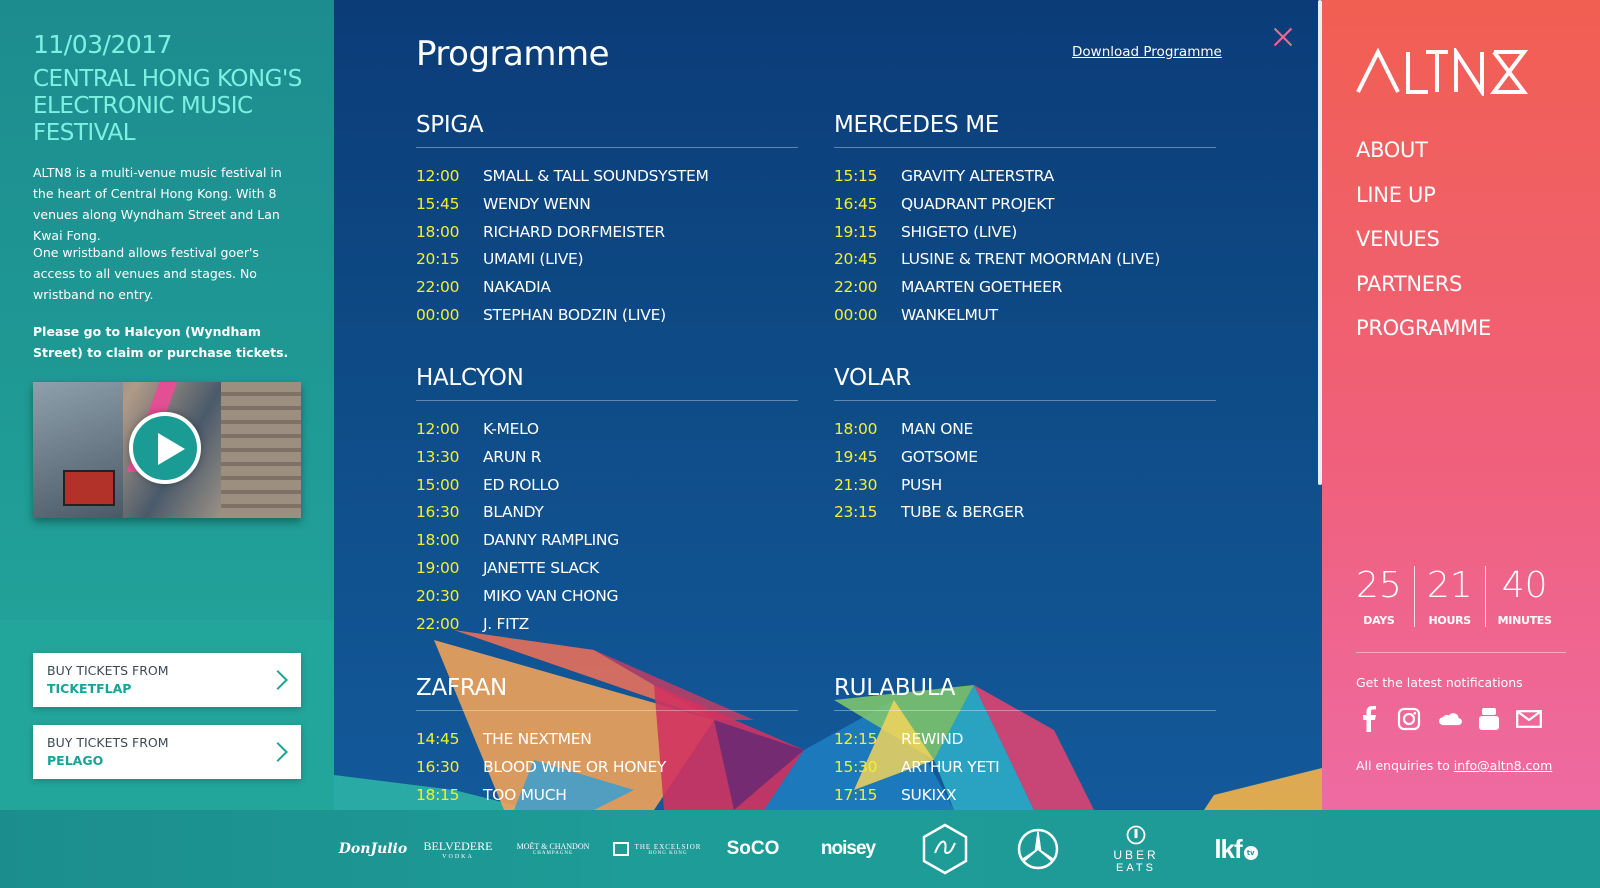 Image resolution: width=1600 pixels, height=888 pixels. I want to click on play-icon, so click(165, 448).